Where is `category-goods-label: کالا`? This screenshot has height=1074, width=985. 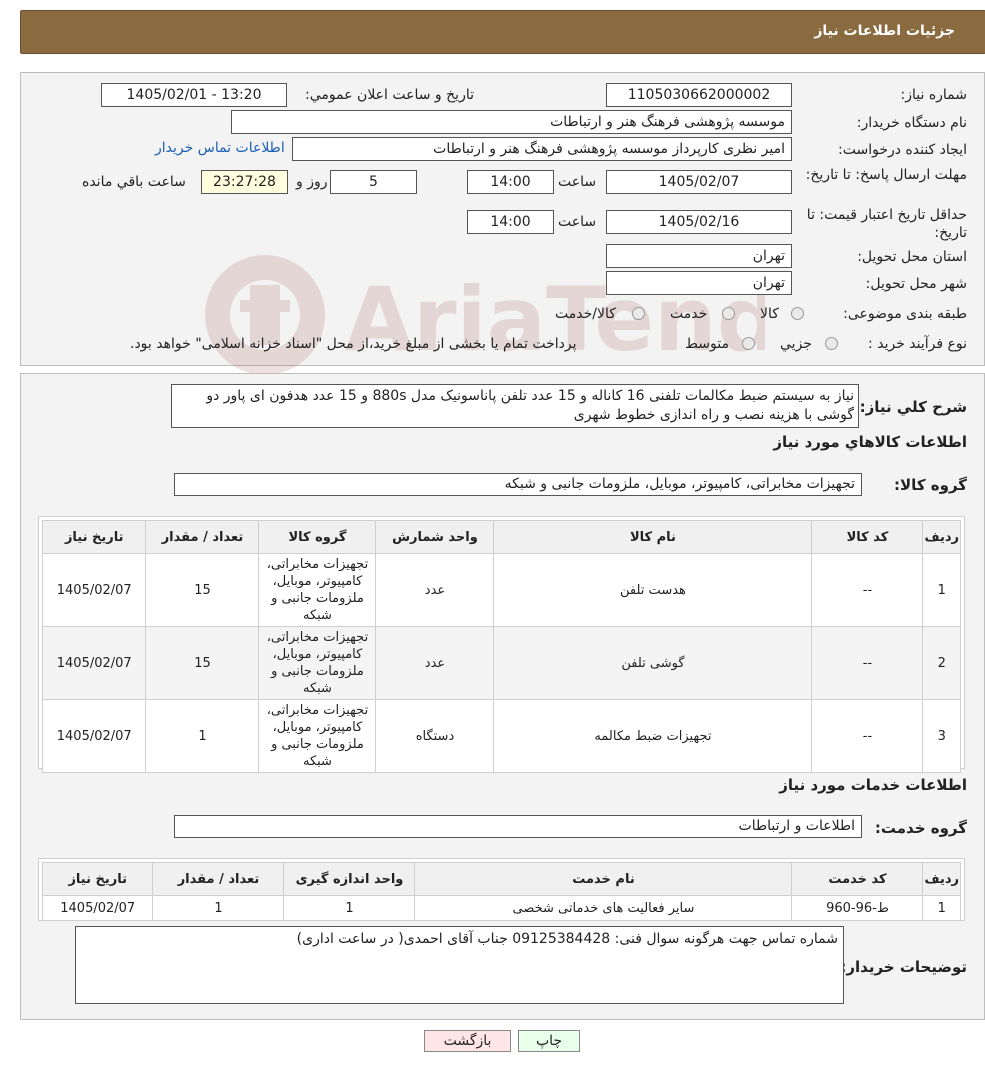 category-goods-label: کالا is located at coordinates (769, 314).